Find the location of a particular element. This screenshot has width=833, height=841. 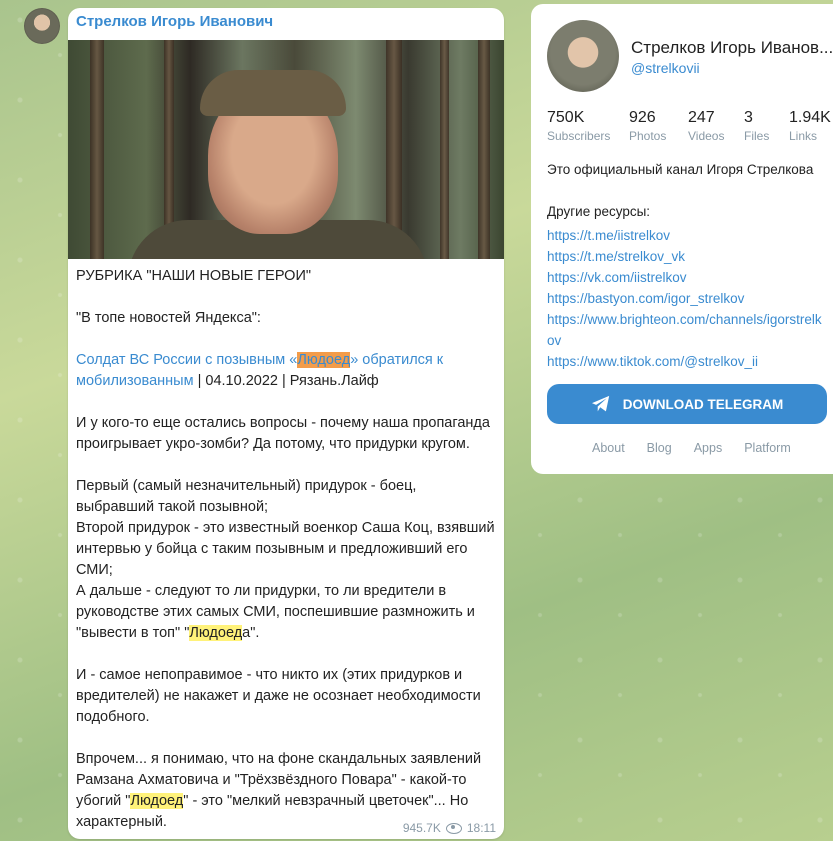

download-telegram-button: DOWNLOAD TELEGRAM is located at coordinates (687, 404).